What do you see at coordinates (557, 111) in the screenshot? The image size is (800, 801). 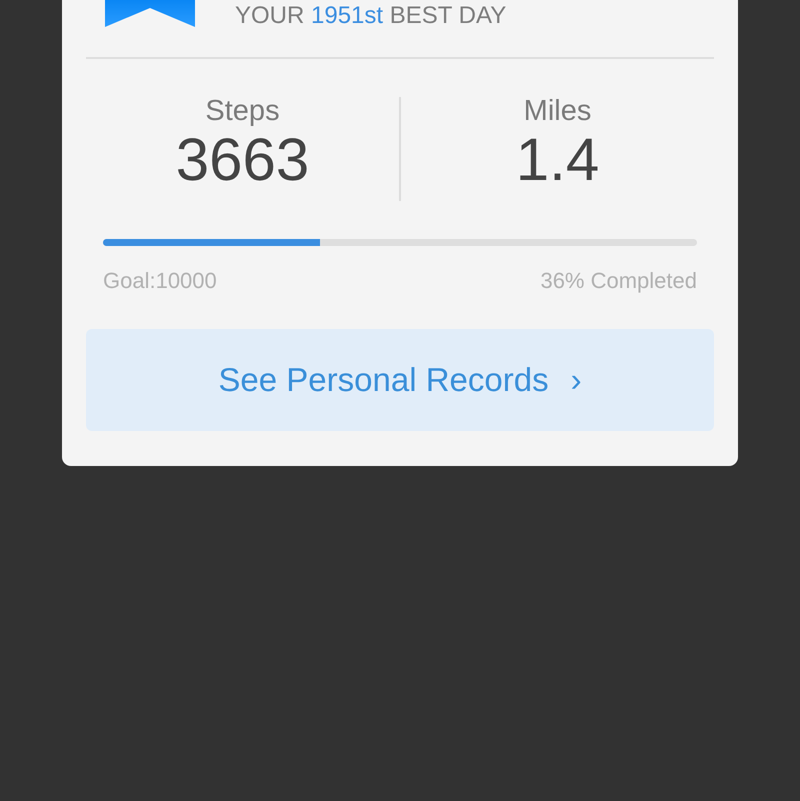 I see `stat-label: Miles` at bounding box center [557, 111].